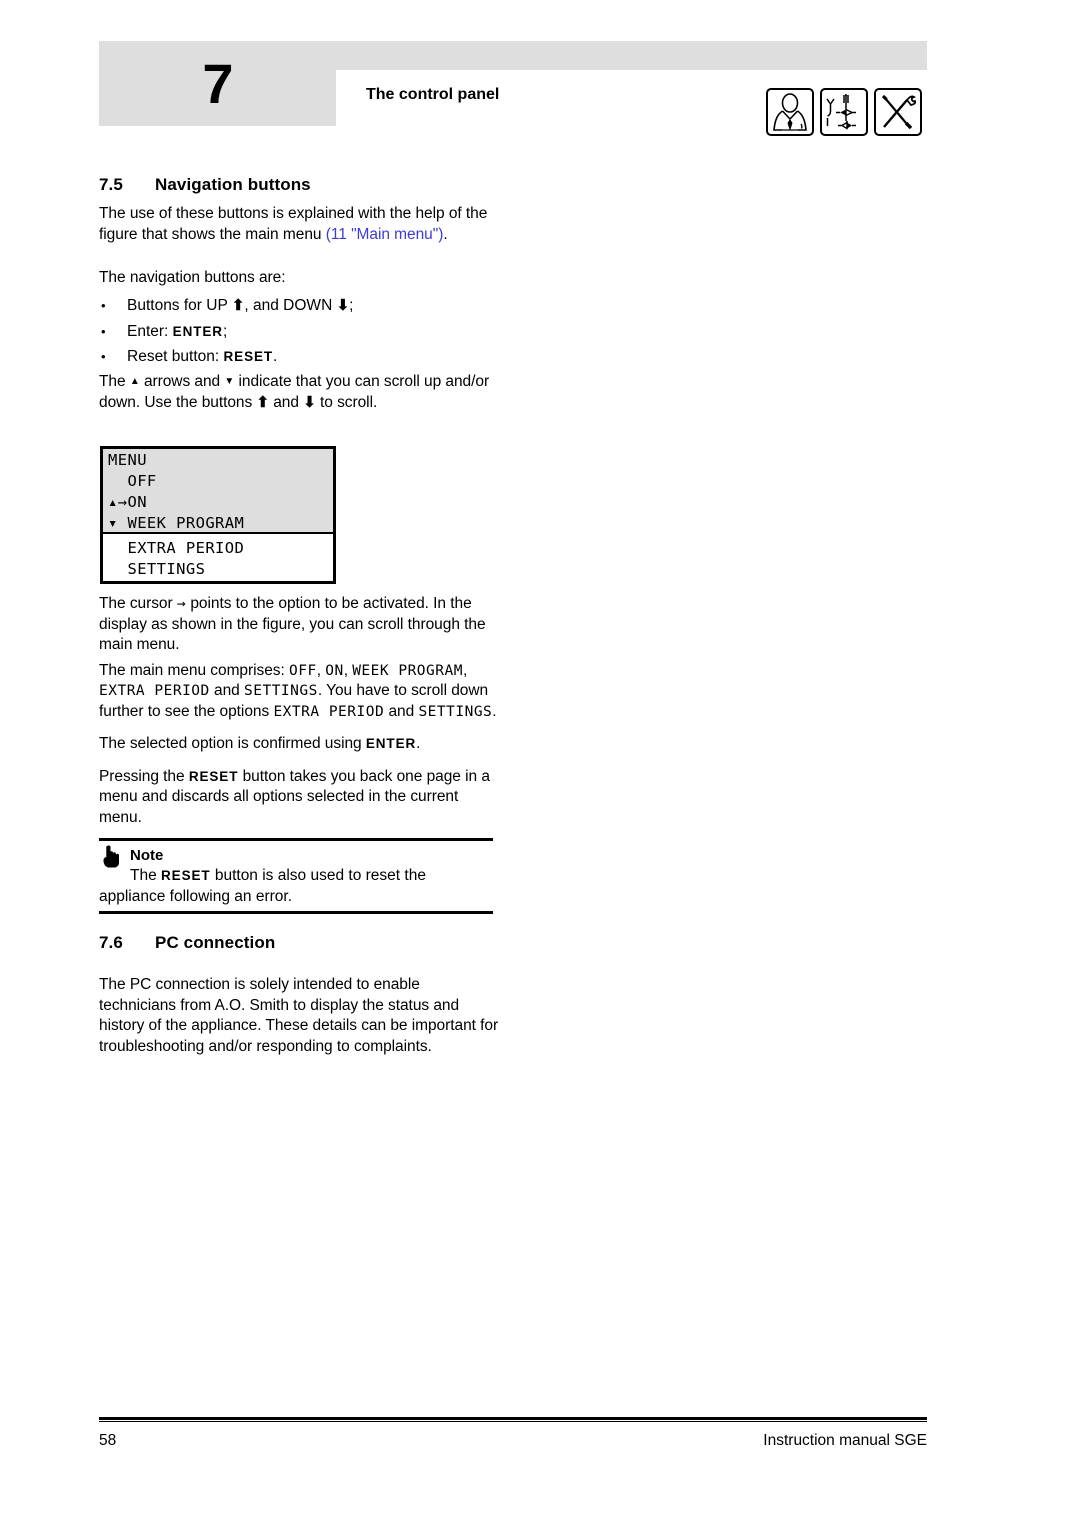 This screenshot has height=1528, width=1080. I want to click on footer-rule-thick, so click(513, 1418).